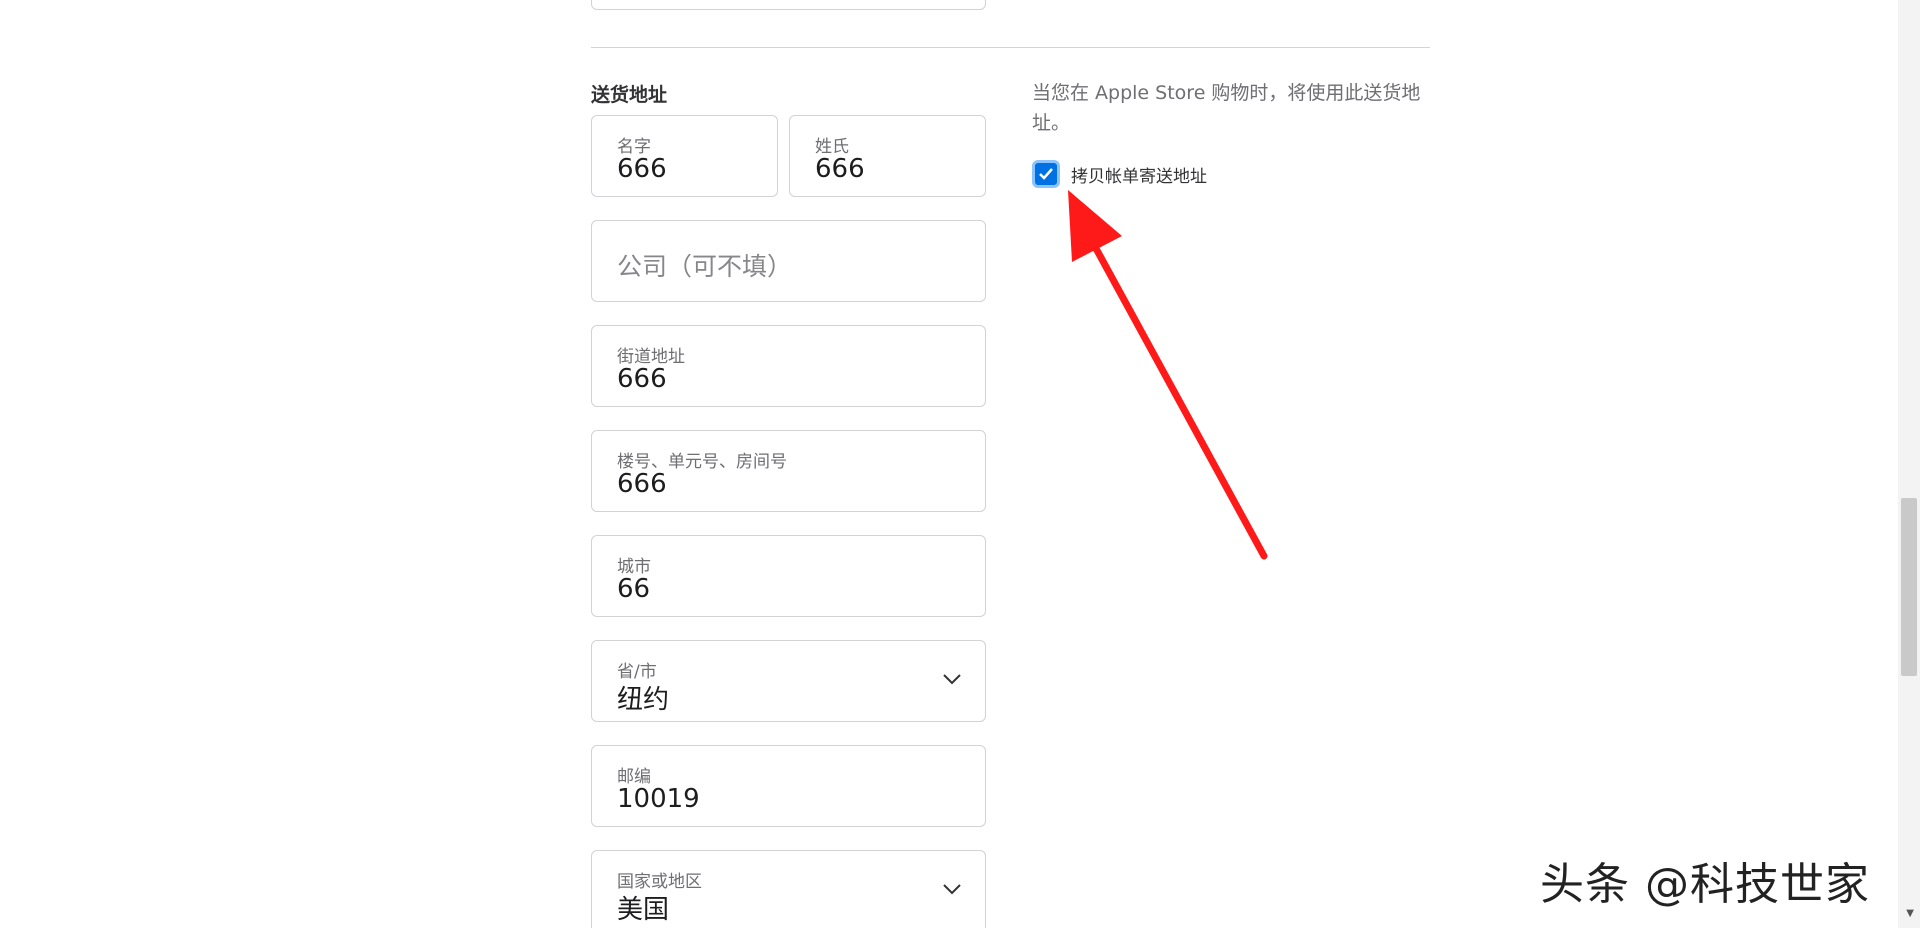 This screenshot has height=928, width=1920. I want to click on vertical-scrollbar: ▼, so click(1909, 464).